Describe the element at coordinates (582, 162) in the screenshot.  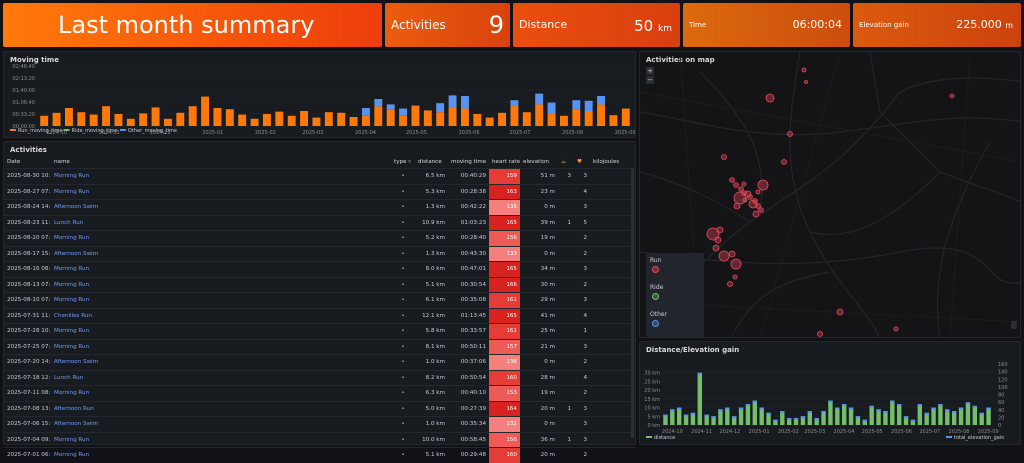
I see `col-likes: ♥` at that location.